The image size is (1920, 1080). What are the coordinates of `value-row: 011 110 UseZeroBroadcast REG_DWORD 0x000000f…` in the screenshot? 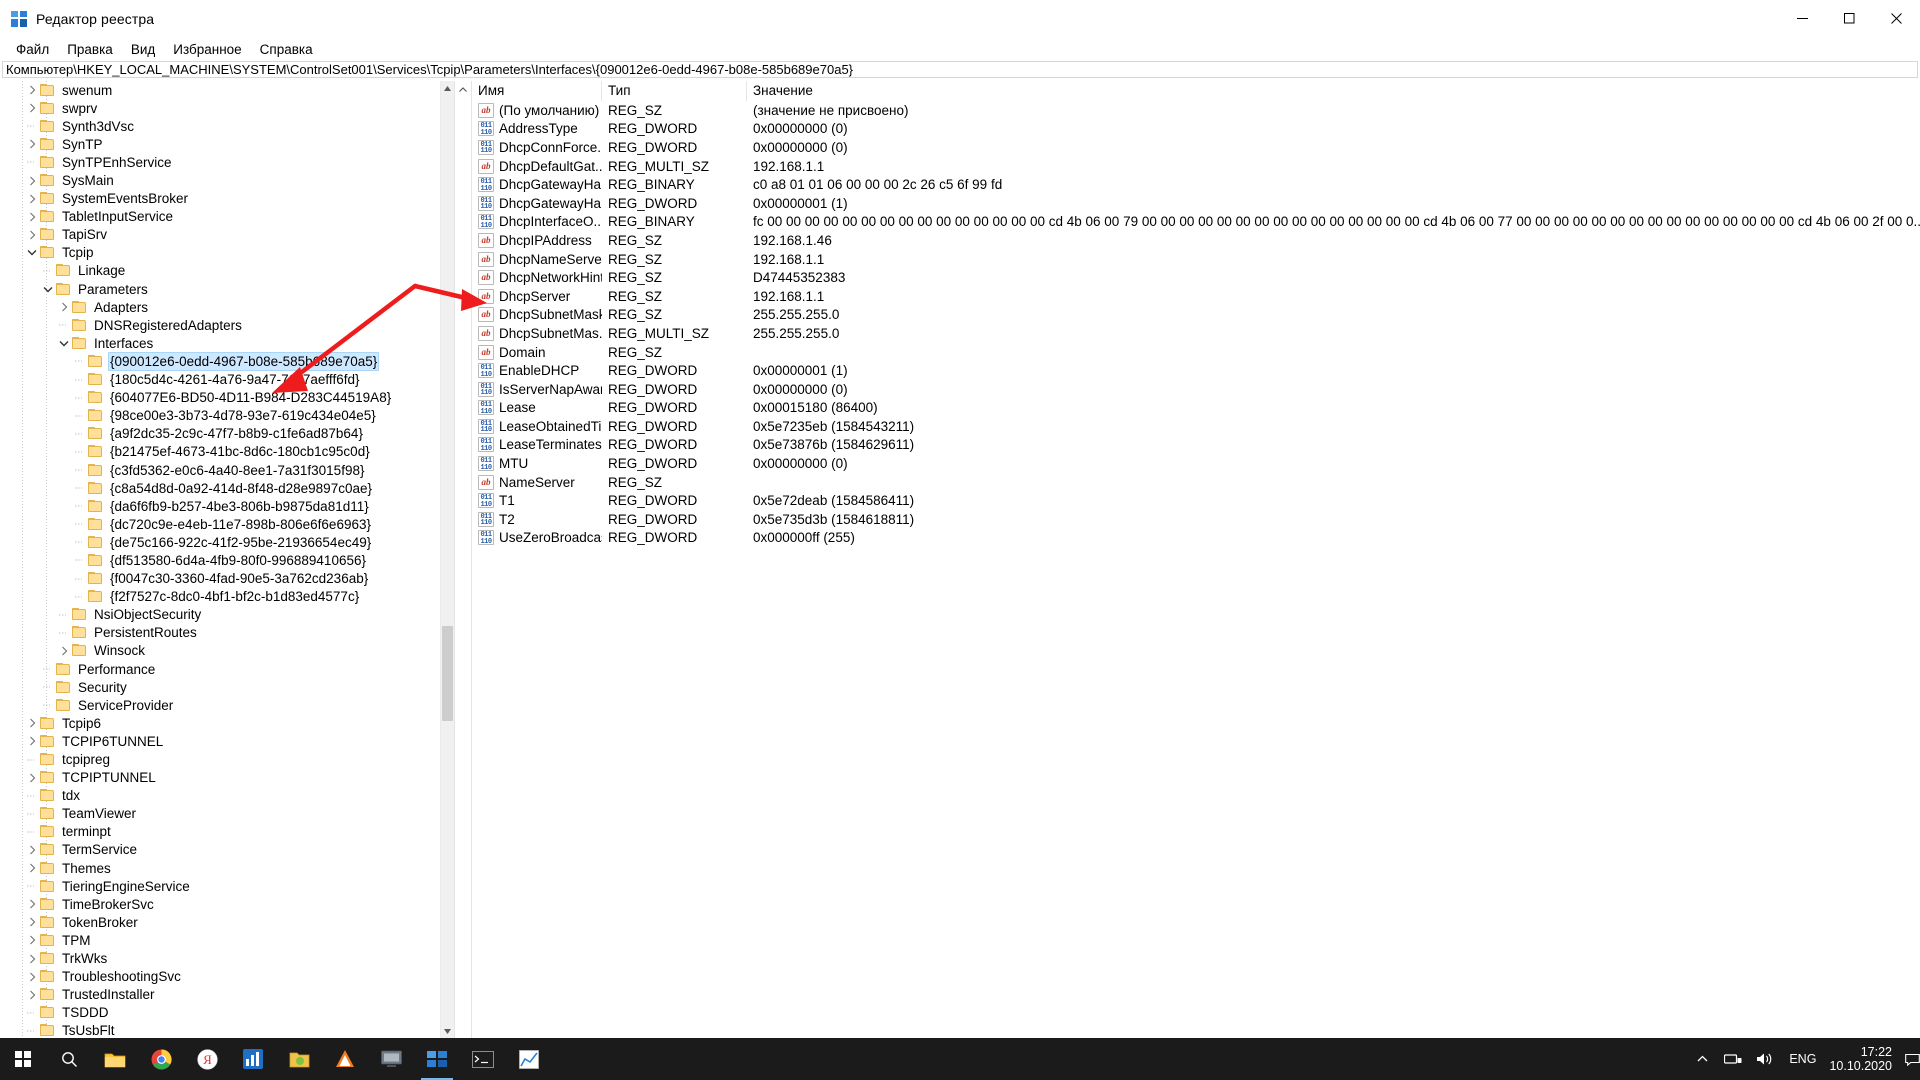 It's located at (1196, 538).